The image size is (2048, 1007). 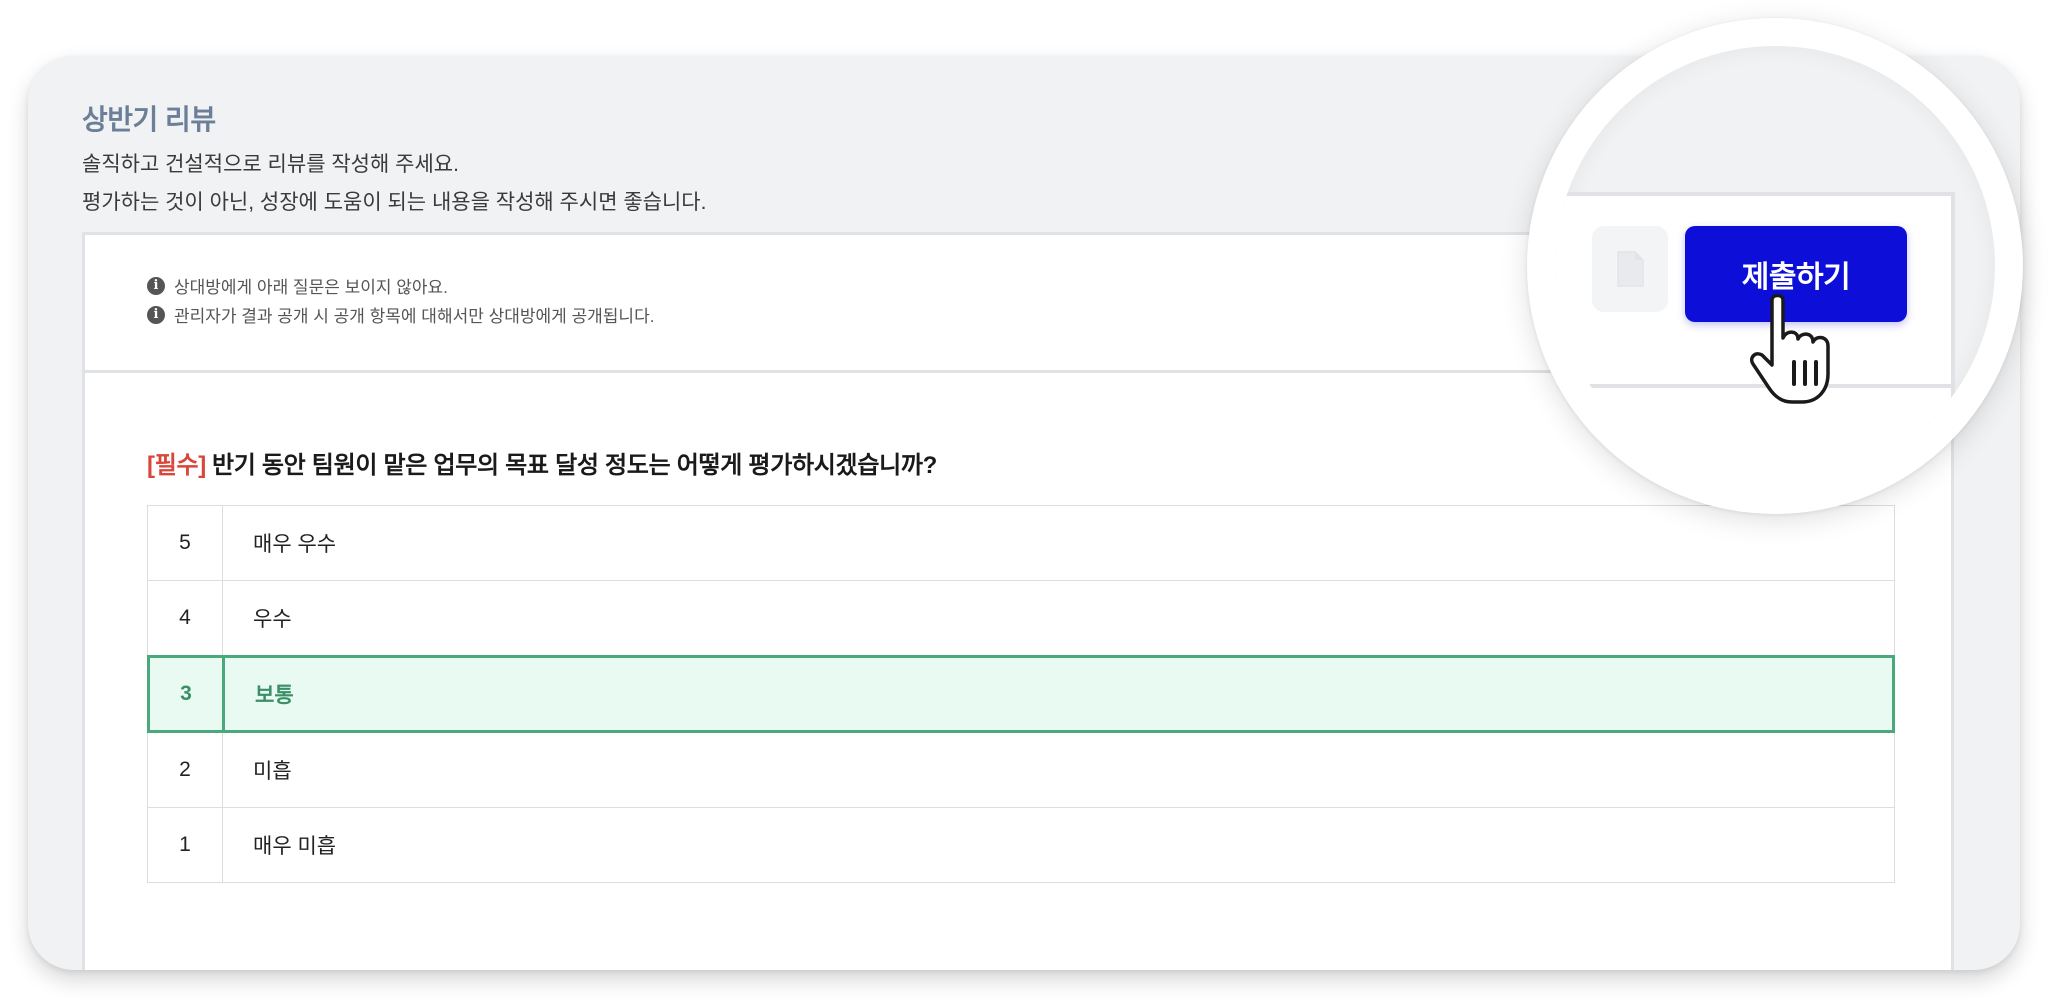 What do you see at coordinates (185, 845) in the screenshot?
I see `option-score: 1` at bounding box center [185, 845].